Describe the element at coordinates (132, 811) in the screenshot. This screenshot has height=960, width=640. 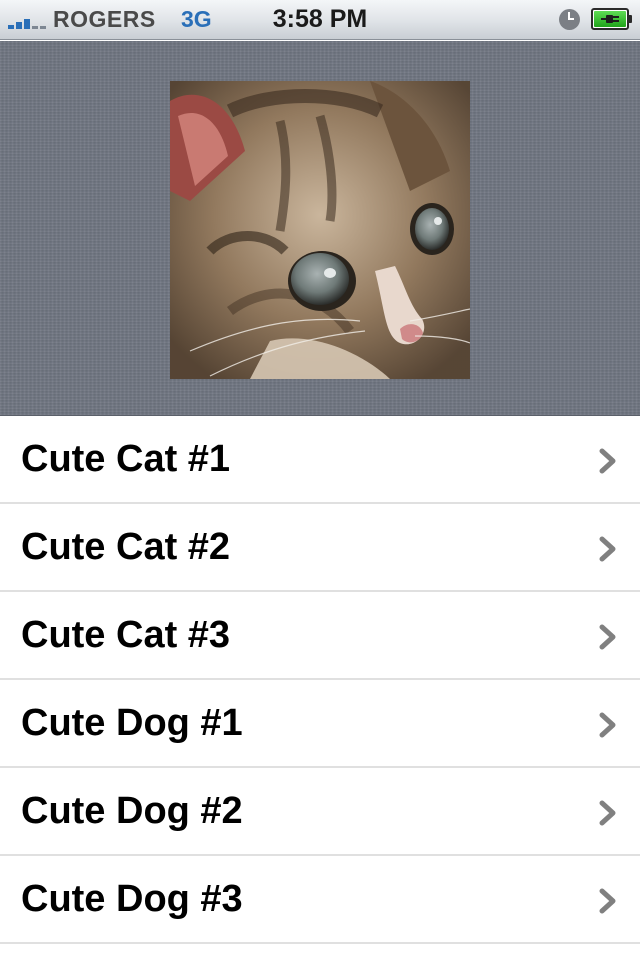
I see `list-item-label: Cute Dog #2` at that location.